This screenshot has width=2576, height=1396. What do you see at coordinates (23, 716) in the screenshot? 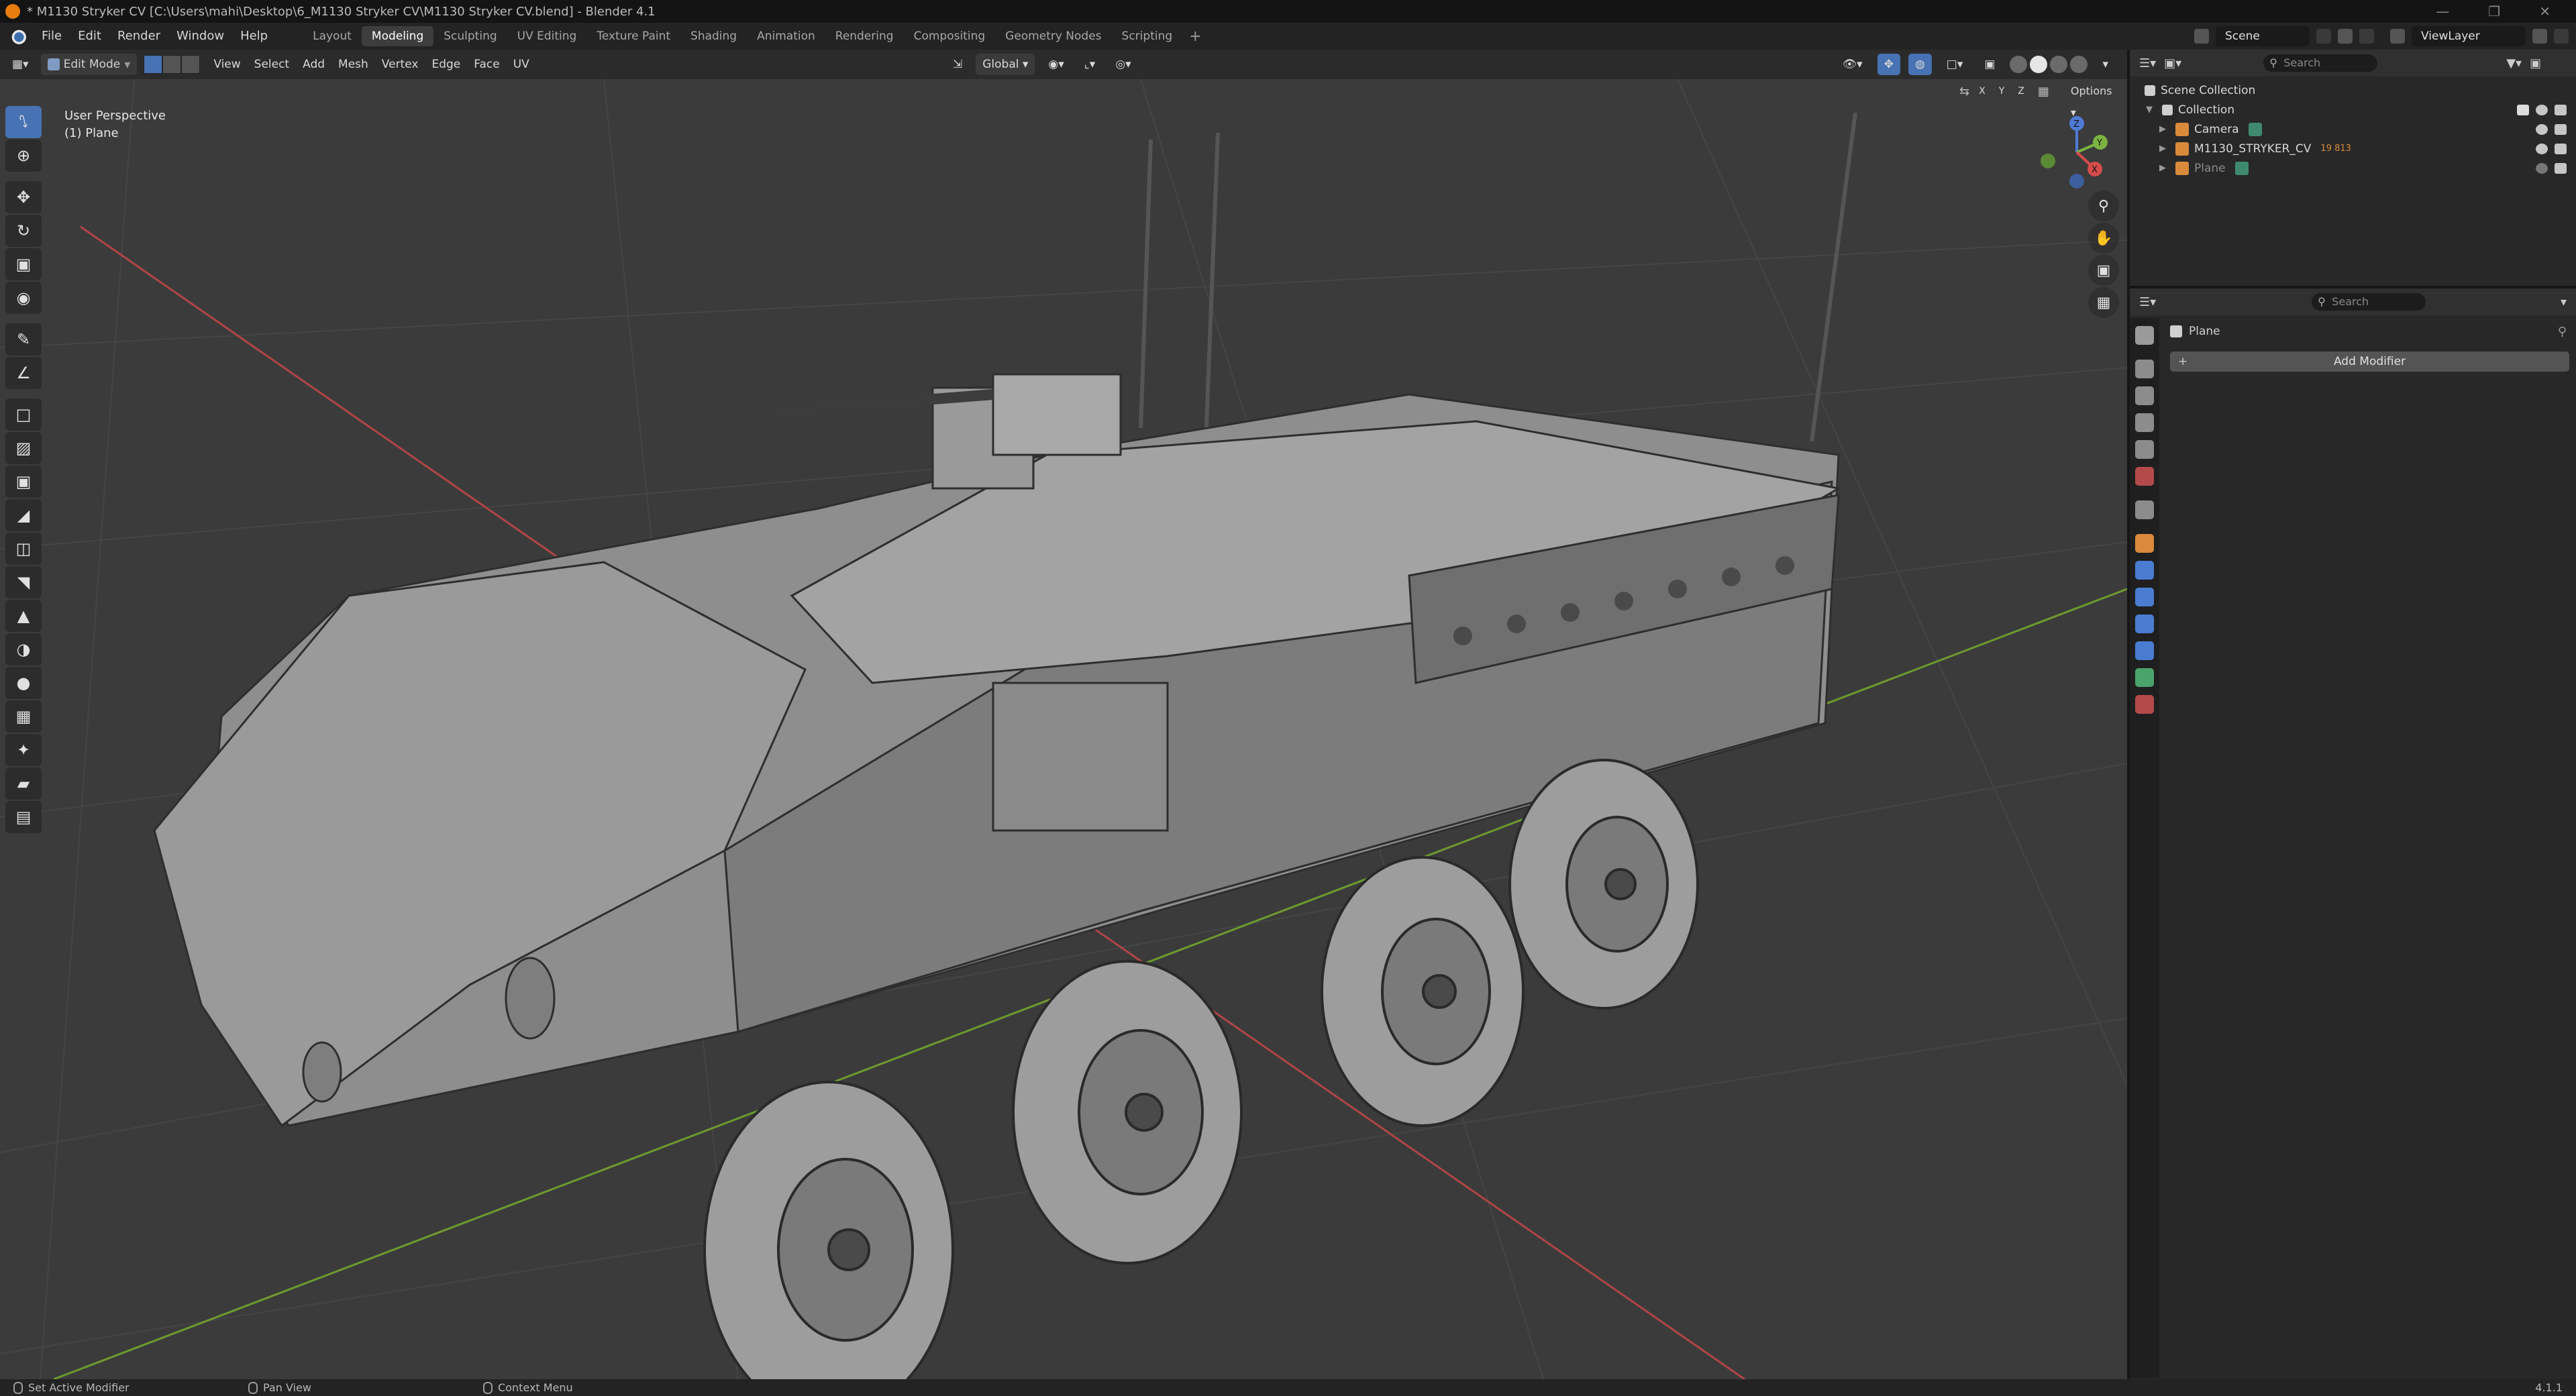
I see `edge-slide-tool-icon: ▦` at bounding box center [23, 716].